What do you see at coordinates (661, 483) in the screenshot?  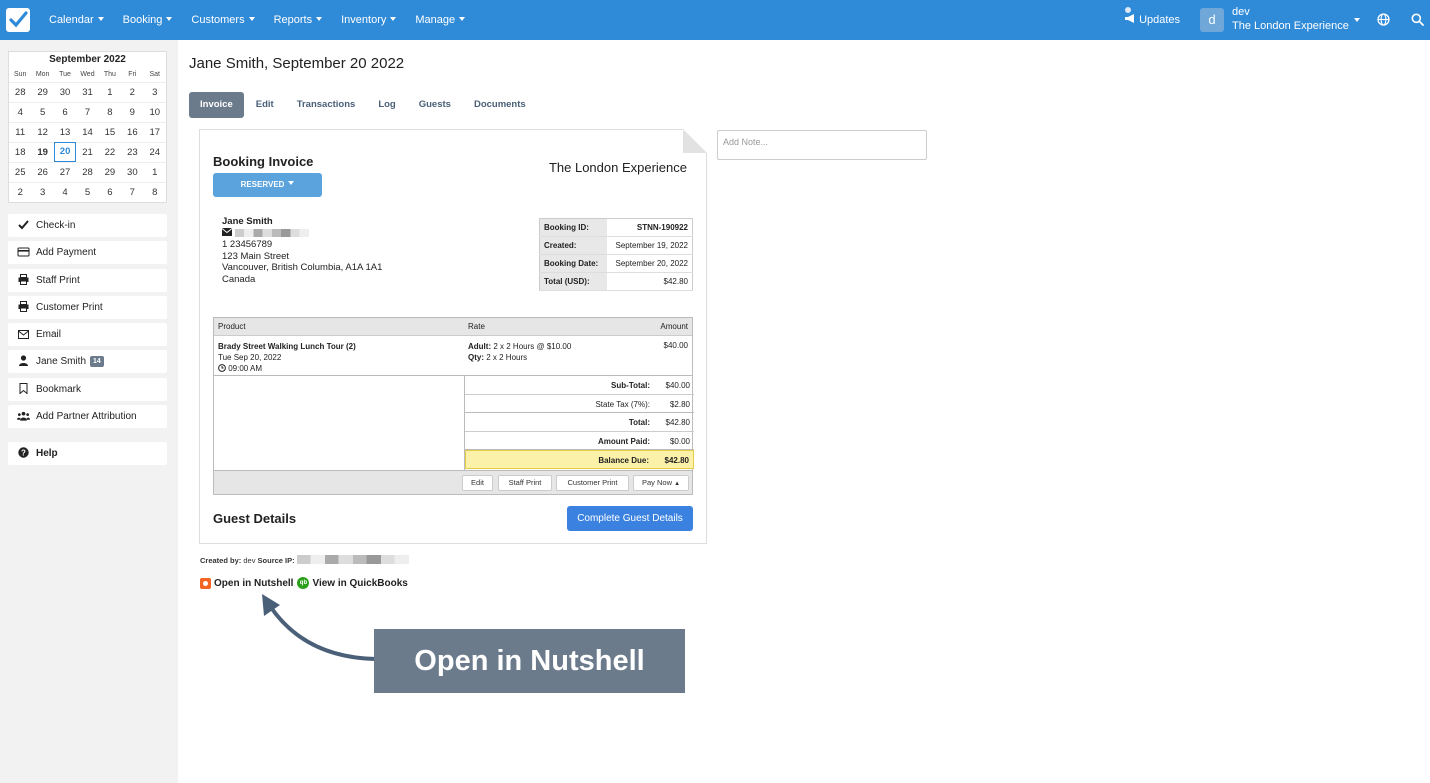 I see `pay-now-button: Pay Now ▲` at bounding box center [661, 483].